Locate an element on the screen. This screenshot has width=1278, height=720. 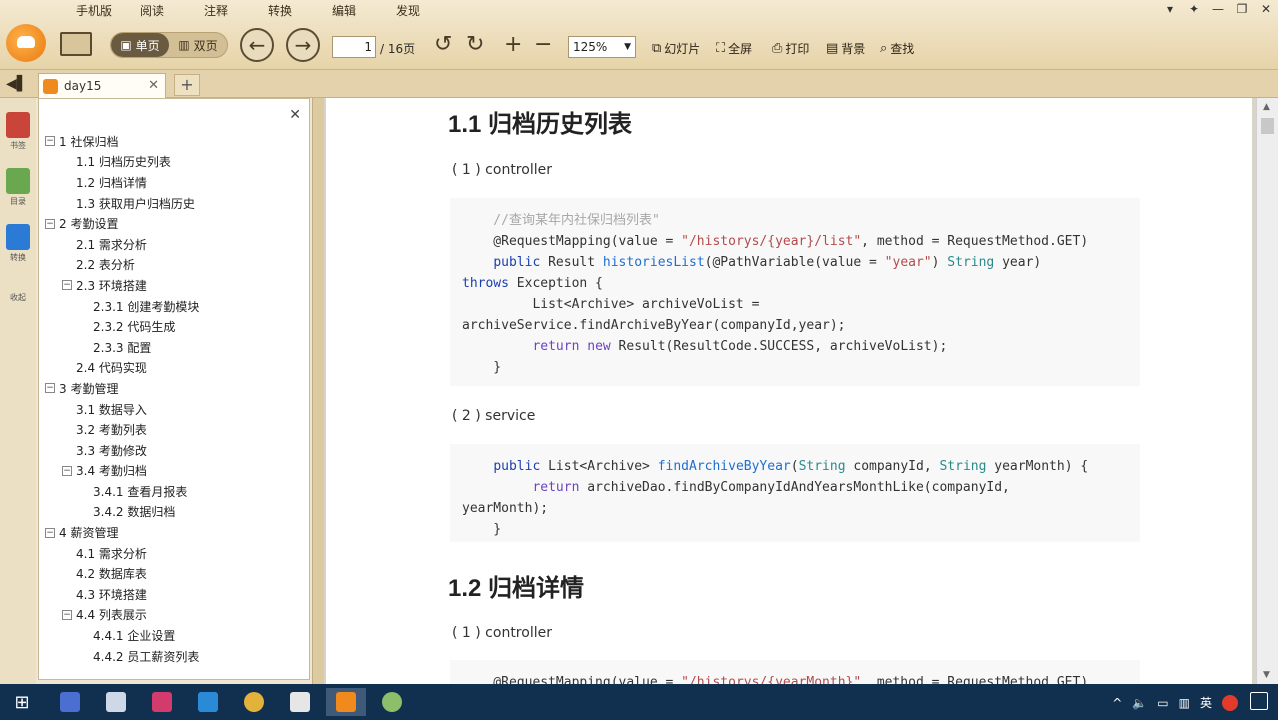
outline-label: 1.3 获取用户归档历史 is located at coordinates (135, 203).